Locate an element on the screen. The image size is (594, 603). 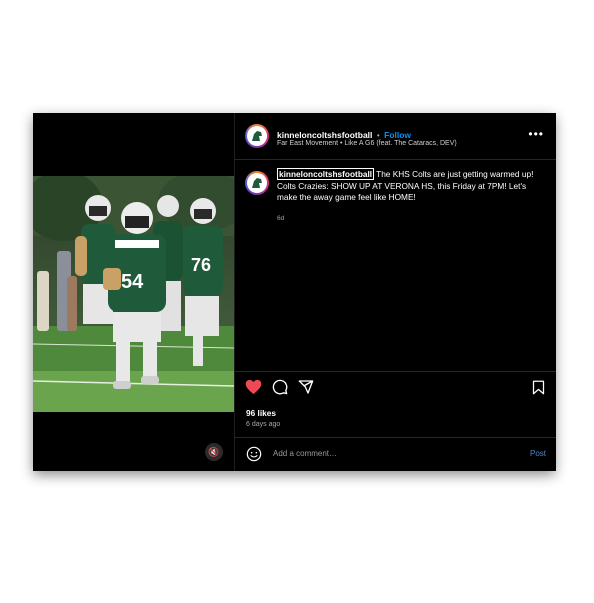
comment-bar: Post is located at coordinates (395, 454).